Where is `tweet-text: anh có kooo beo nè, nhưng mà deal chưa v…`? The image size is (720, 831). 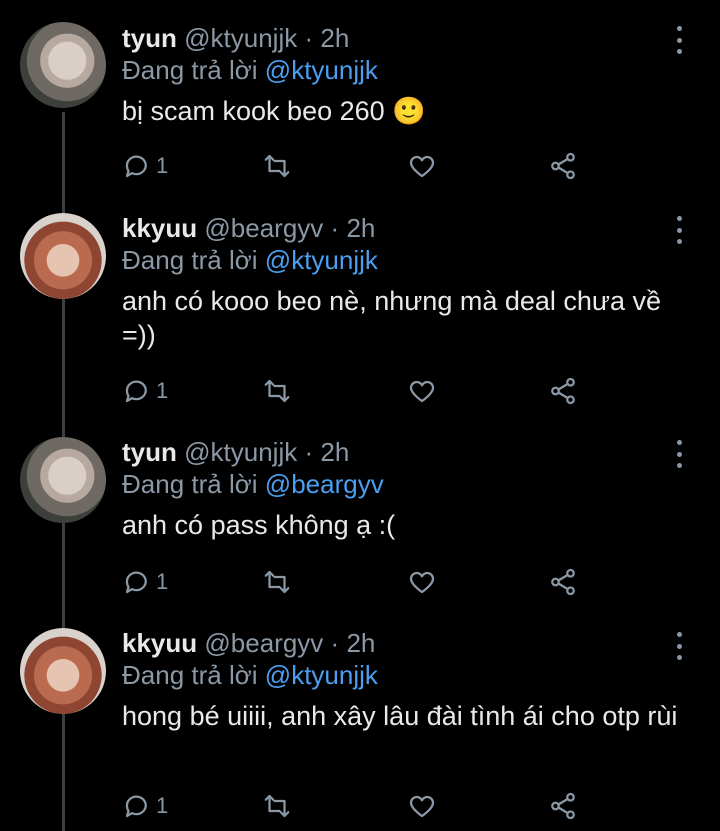
tweet-text: anh có kooo beo nè, nhưng mà deal chưa v… is located at coordinates (392, 318).